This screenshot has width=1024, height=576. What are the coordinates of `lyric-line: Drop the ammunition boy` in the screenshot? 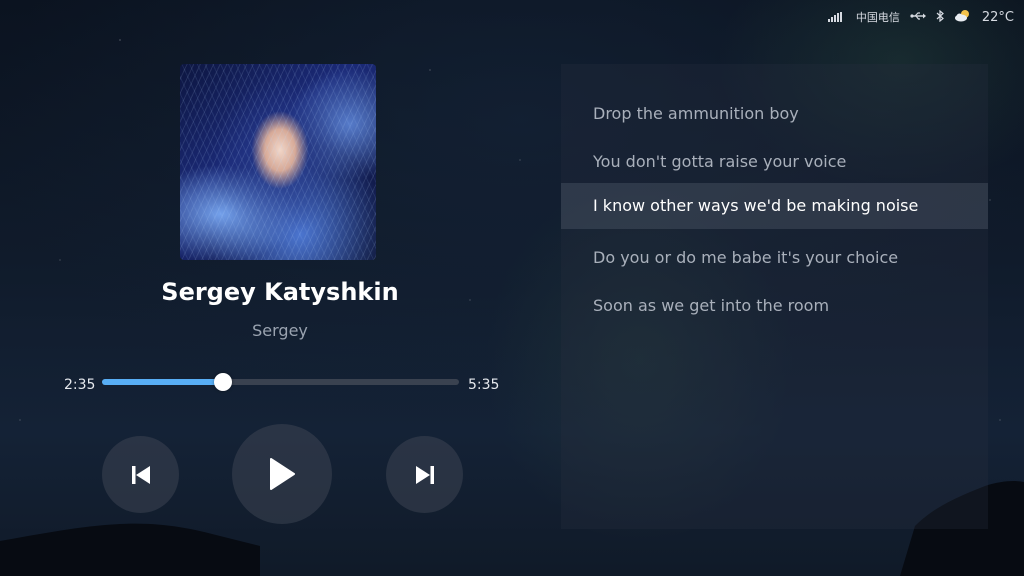 It's located at (696, 113).